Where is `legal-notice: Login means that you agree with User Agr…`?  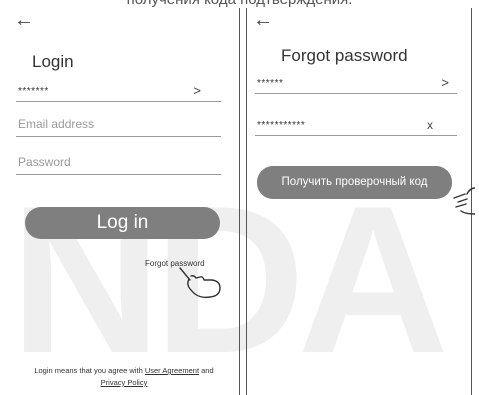 legal-notice: Login means that you agree with User Agr… is located at coordinates (124, 376).